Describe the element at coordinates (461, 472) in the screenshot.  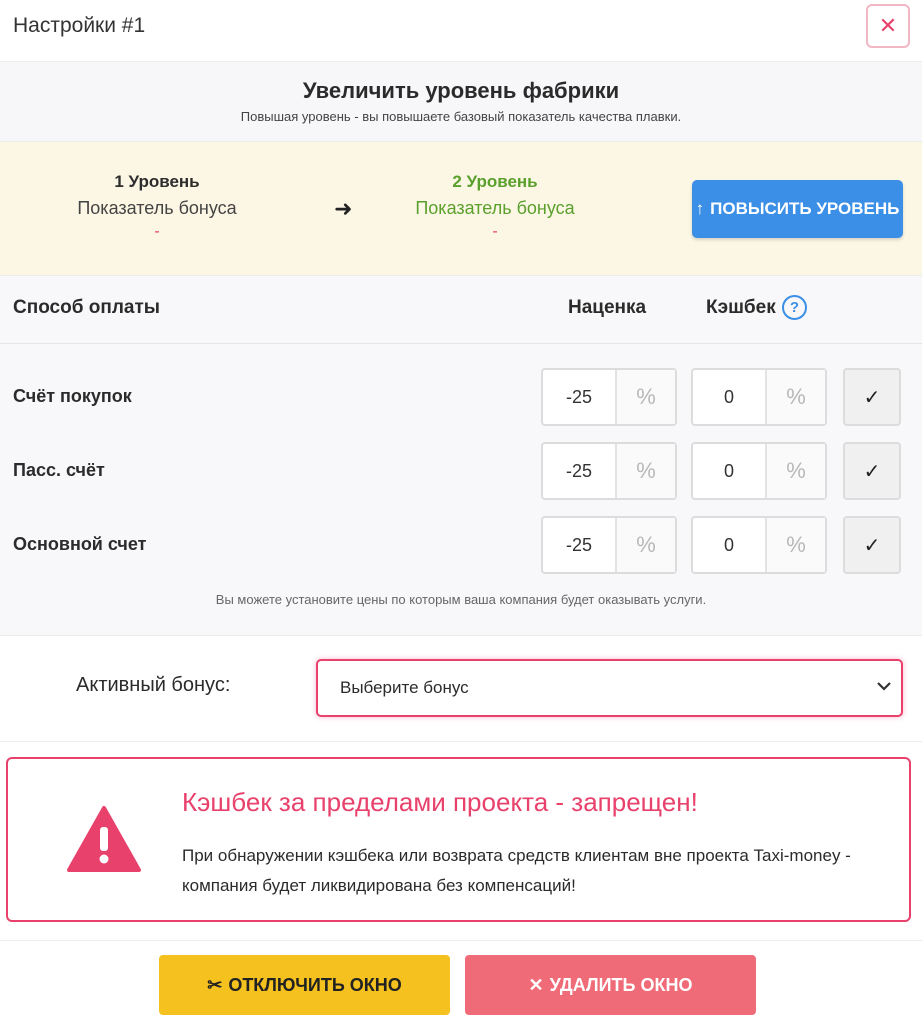
I see `payment-row-passive: Пасс. счёт -25 % 0 % ✓` at that location.